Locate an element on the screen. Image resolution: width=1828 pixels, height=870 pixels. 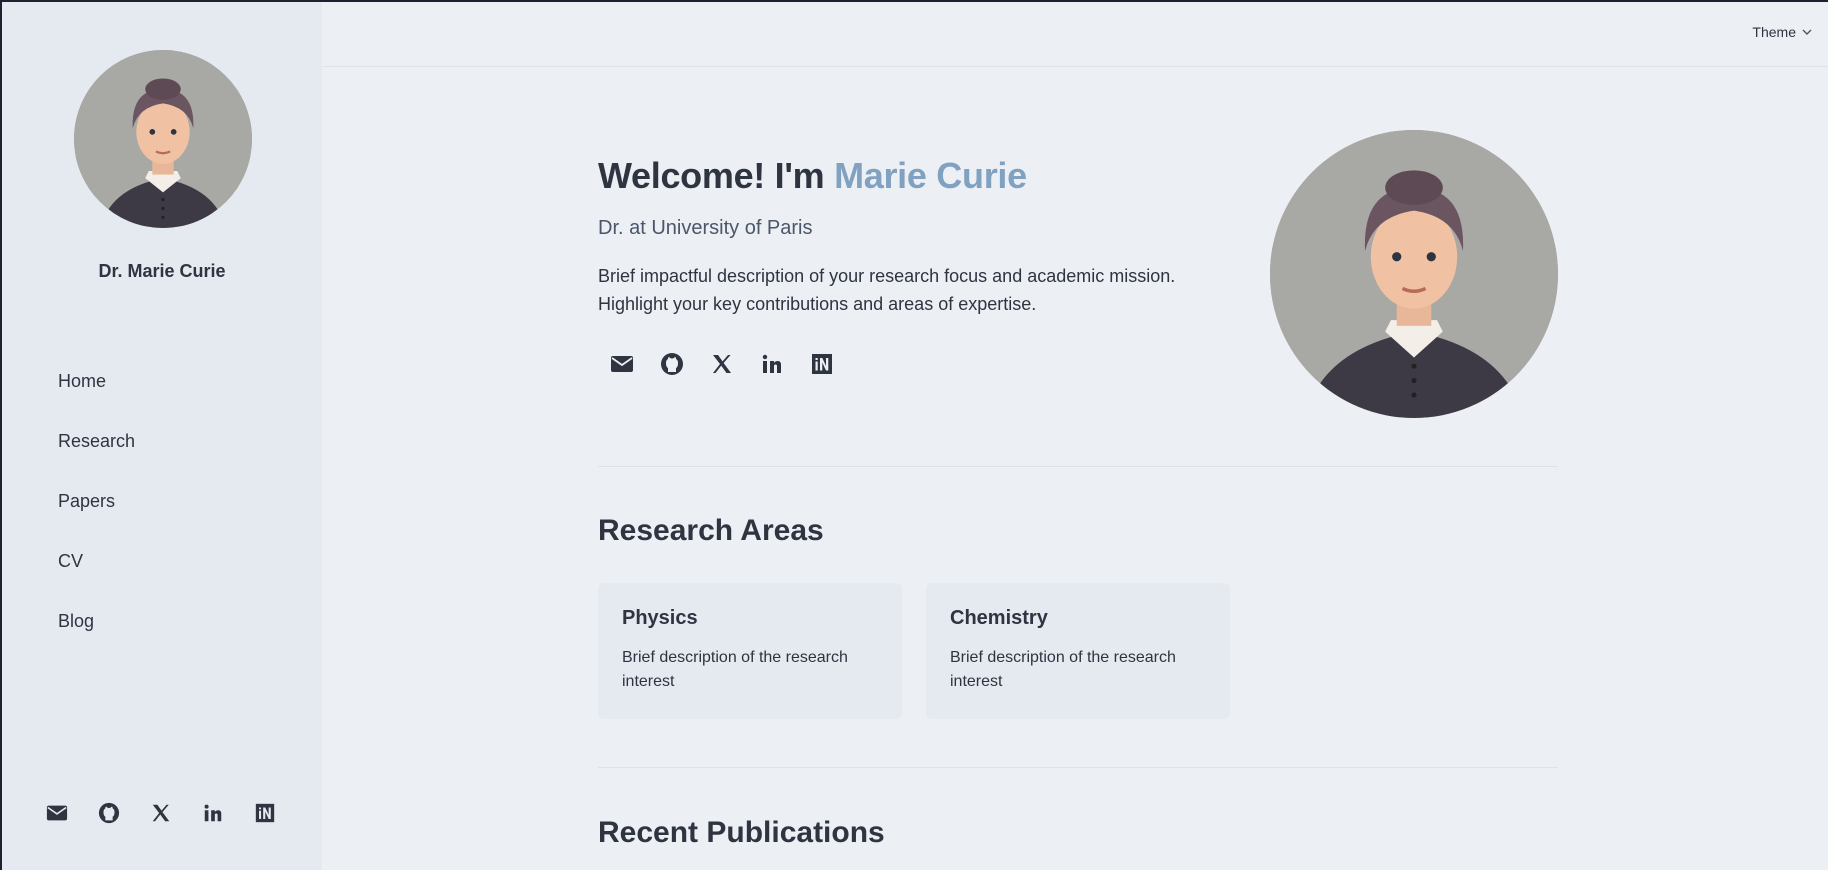
card-title: Chemistry is located at coordinates (999, 618).